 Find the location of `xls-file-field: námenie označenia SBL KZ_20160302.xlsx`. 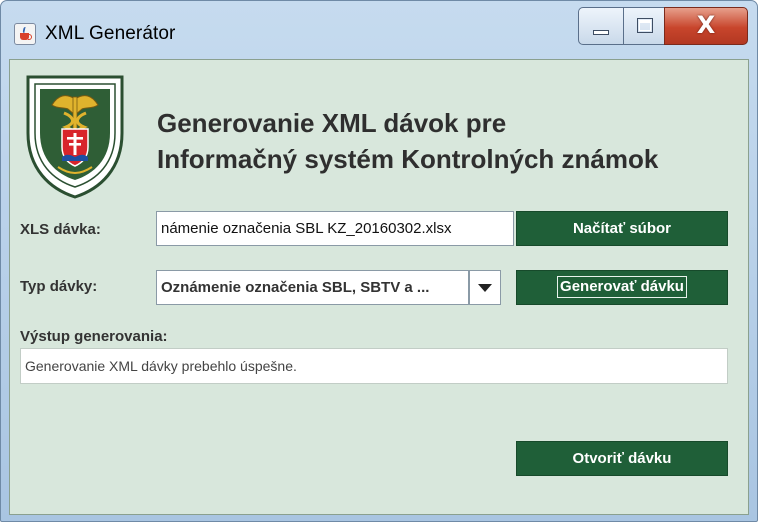

xls-file-field: námenie označenia SBL KZ_20160302.xlsx is located at coordinates (335, 228).